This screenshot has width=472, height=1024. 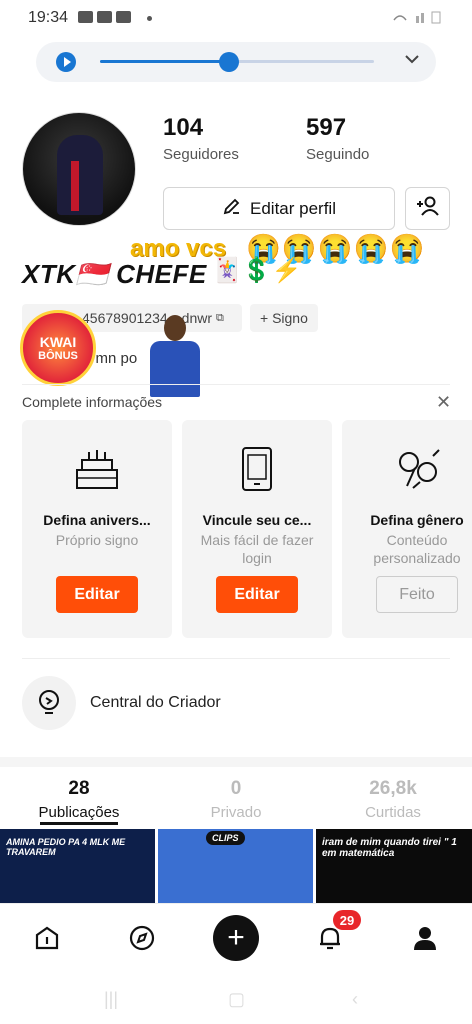 I want to click on notification-icons, so click(x=104, y=17).